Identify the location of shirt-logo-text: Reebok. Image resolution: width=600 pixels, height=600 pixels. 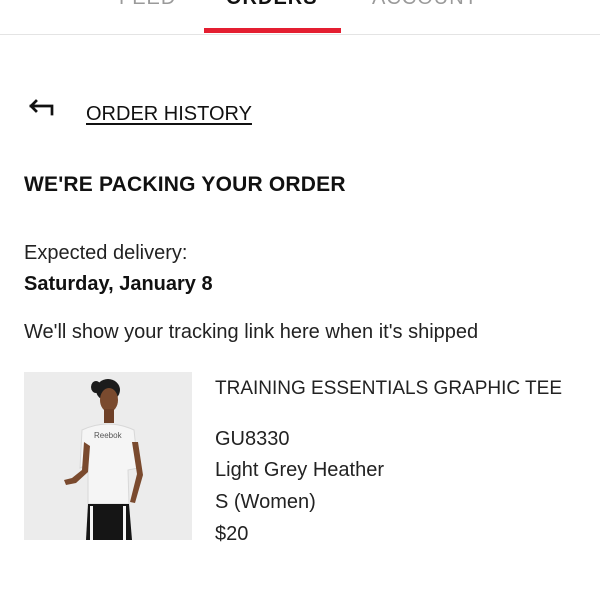
(108, 435).